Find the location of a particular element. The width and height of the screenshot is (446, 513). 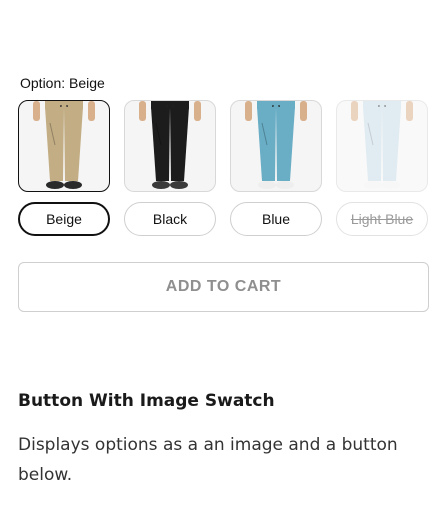

product-image-light-blue is located at coordinates (382, 146).